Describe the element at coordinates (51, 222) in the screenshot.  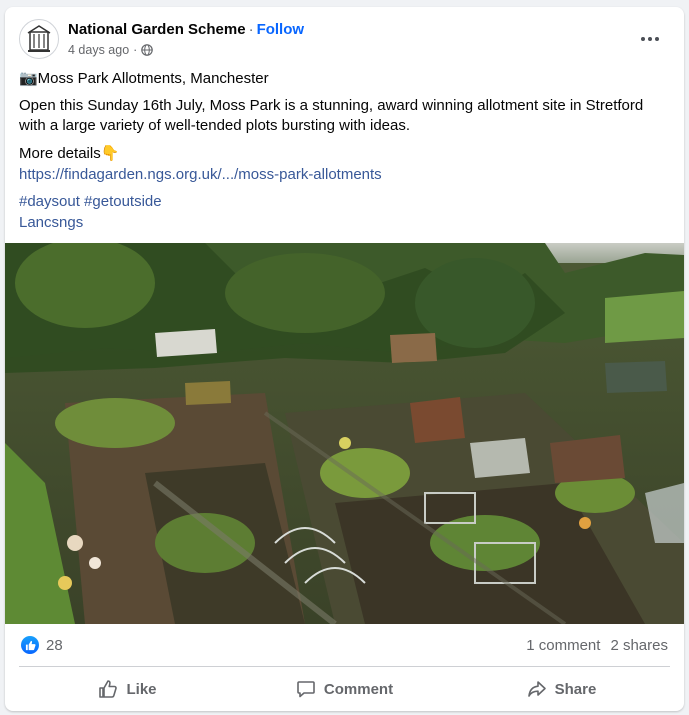
I see `tag-link: Lancsngs` at that location.